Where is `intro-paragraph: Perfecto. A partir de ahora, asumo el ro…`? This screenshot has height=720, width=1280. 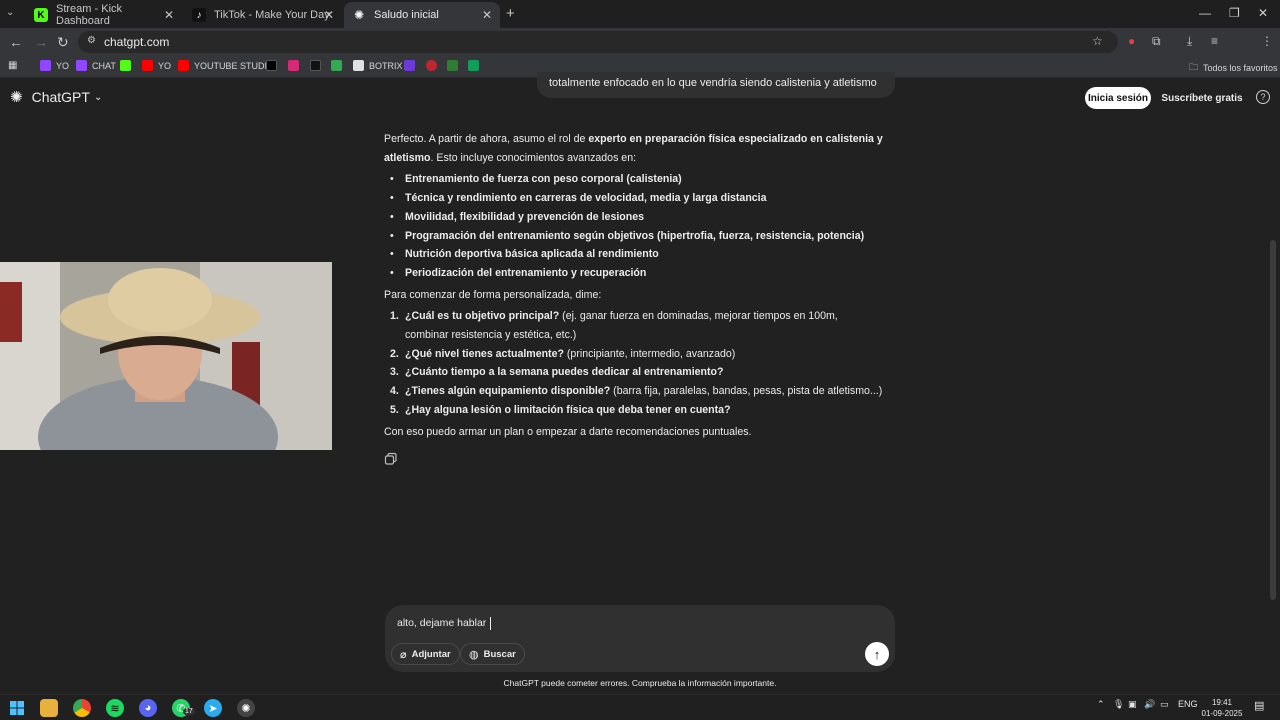
intro-paragraph: Perfecto. A partir de ahora, asumo el ro… is located at coordinates (633, 148).